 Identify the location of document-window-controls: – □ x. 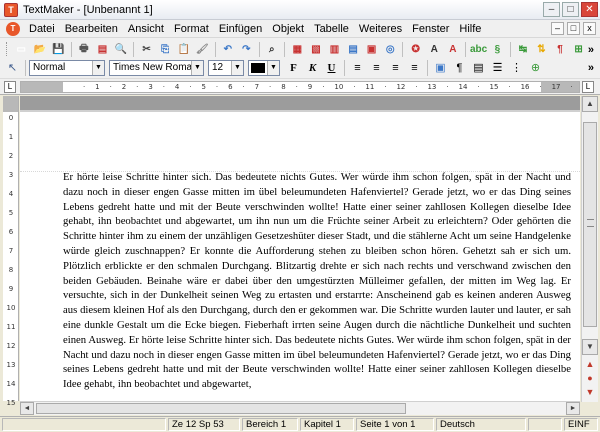
(573, 28).